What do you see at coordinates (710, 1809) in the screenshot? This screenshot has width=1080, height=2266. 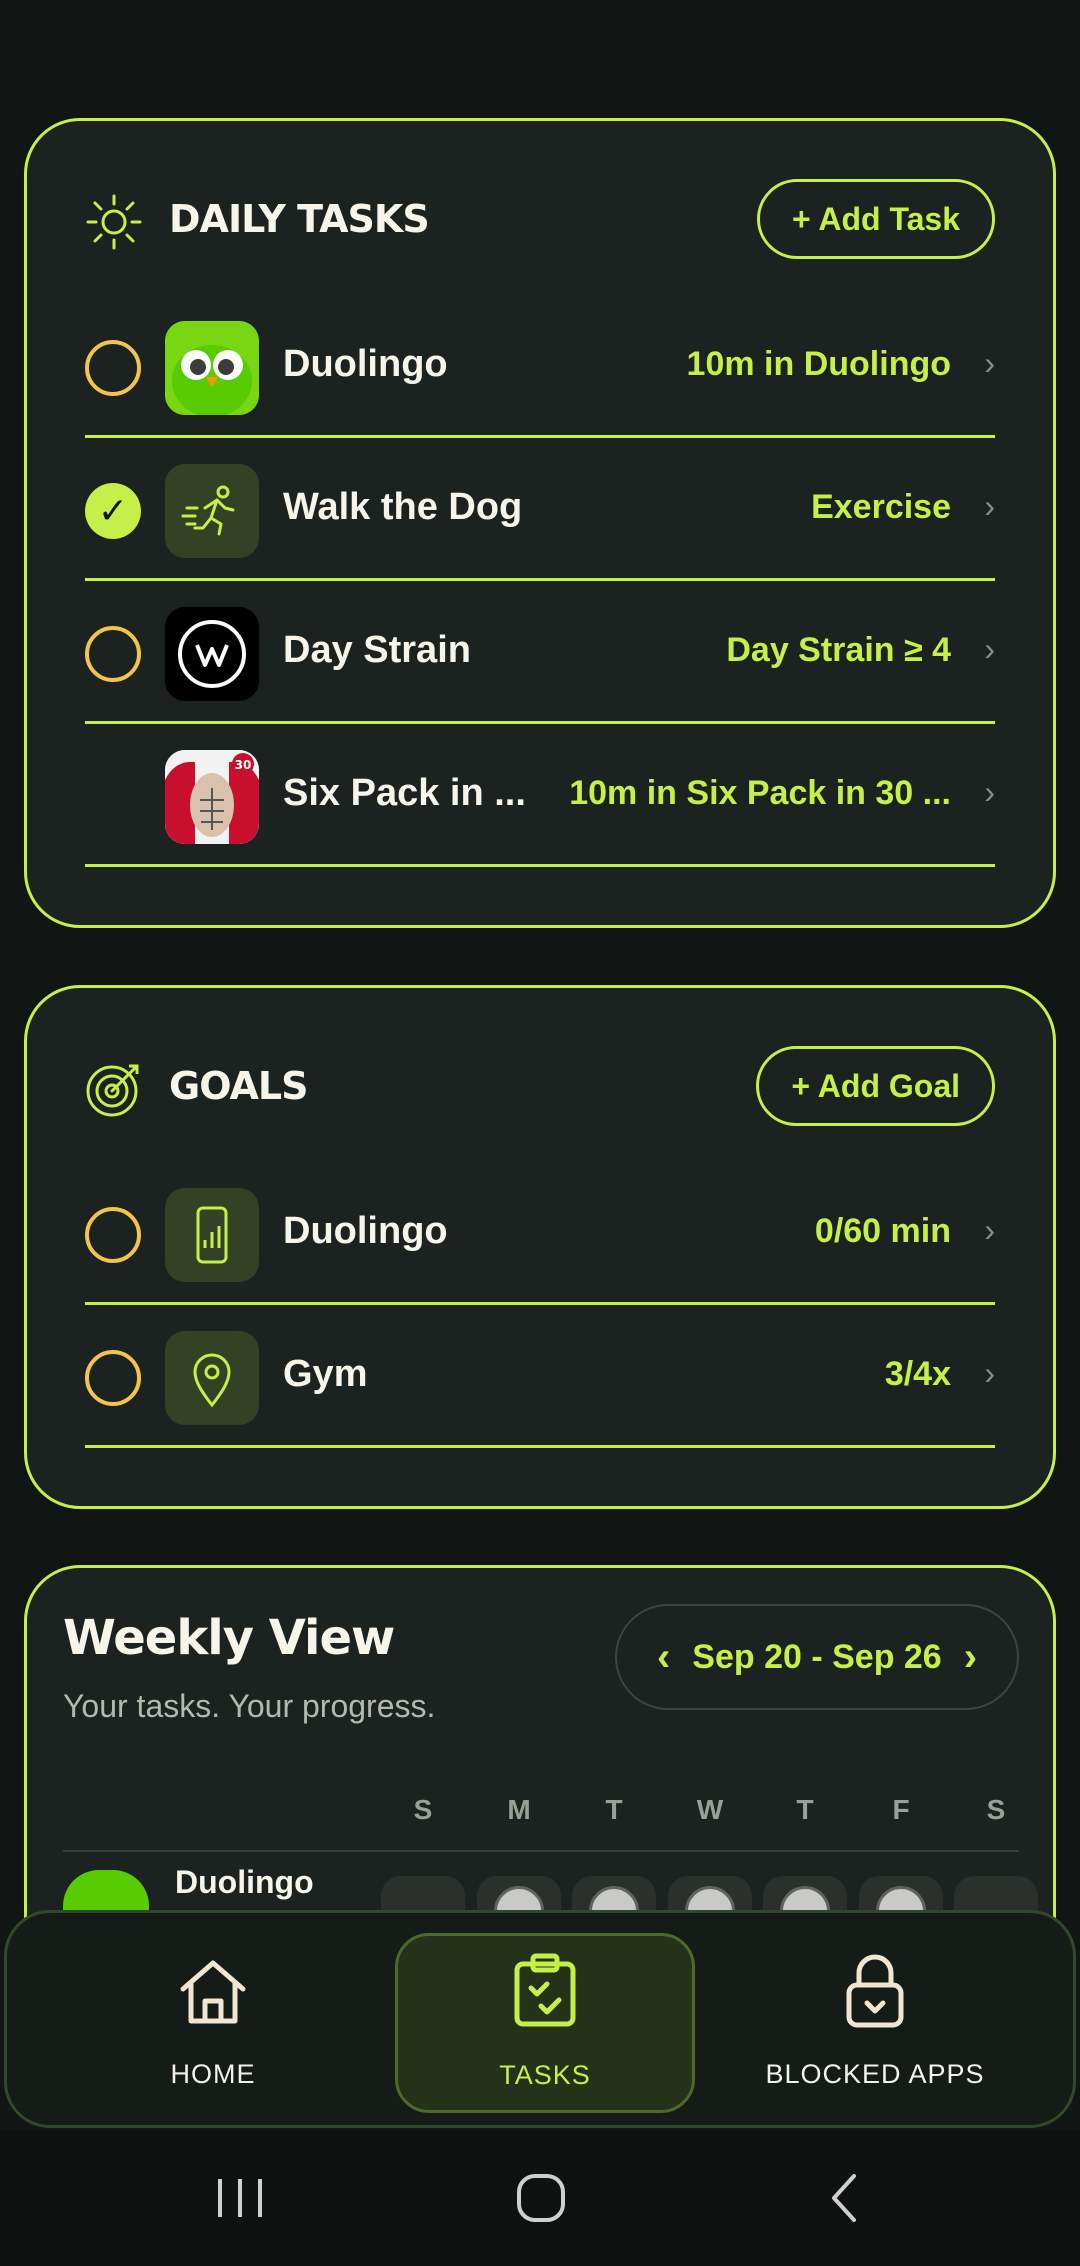 I see `weekday-label: W` at bounding box center [710, 1809].